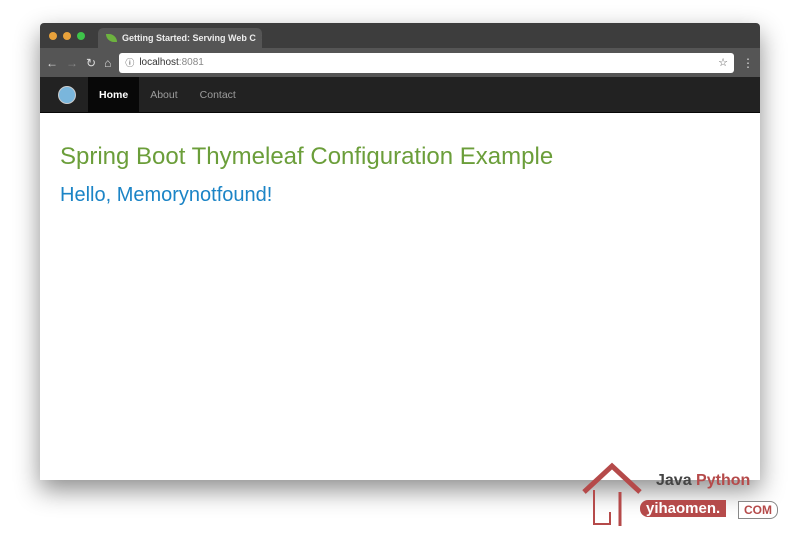 The width and height of the screenshot is (800, 537). I want to click on browser-tab: Getting Started: Serving Web C ✕, so click(180, 38).